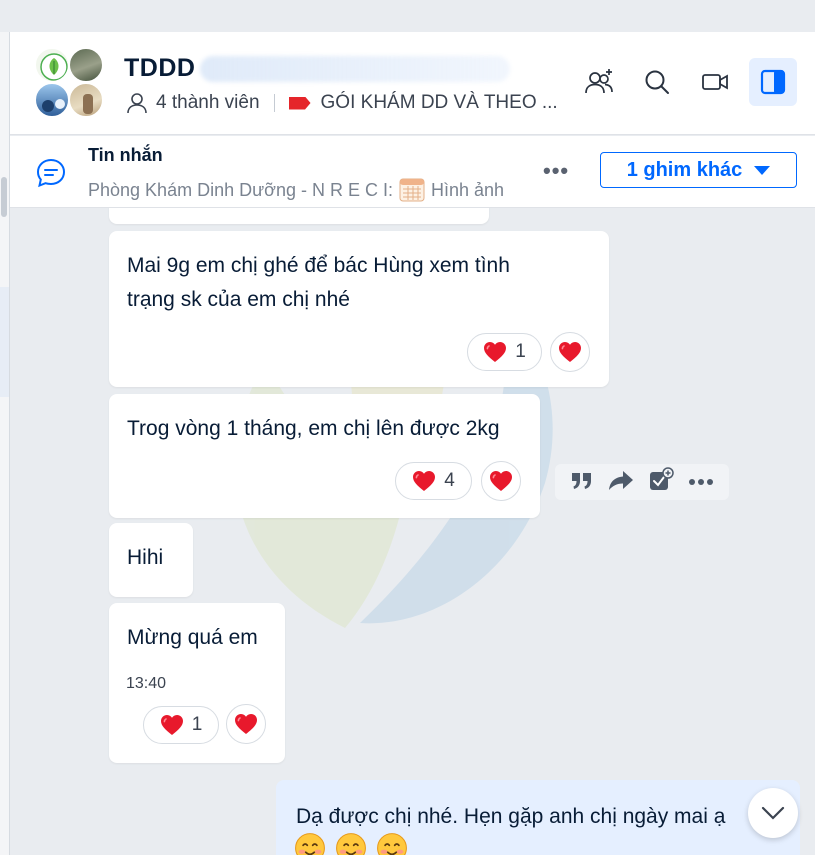 This screenshot has height=855, width=815. Describe the element at coordinates (313, 428) in the screenshot. I see `message-text: Trog vòng 1 tháng, em chị lên được 2kg` at that location.